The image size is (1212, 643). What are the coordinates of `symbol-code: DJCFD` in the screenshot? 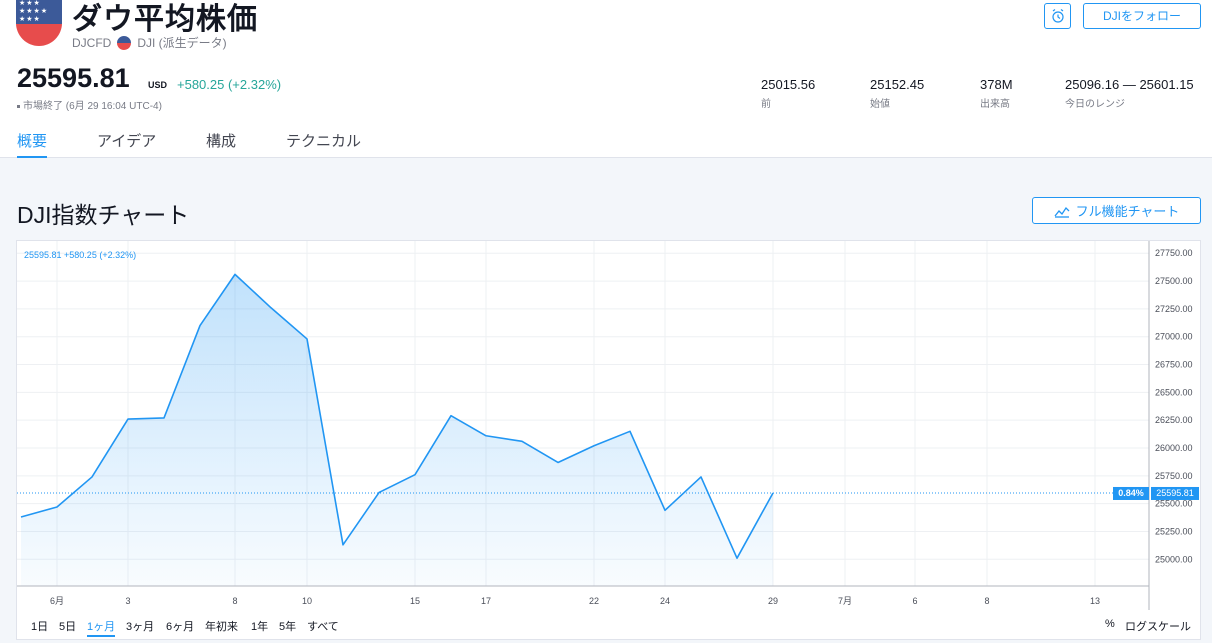 It's located at (91, 43).